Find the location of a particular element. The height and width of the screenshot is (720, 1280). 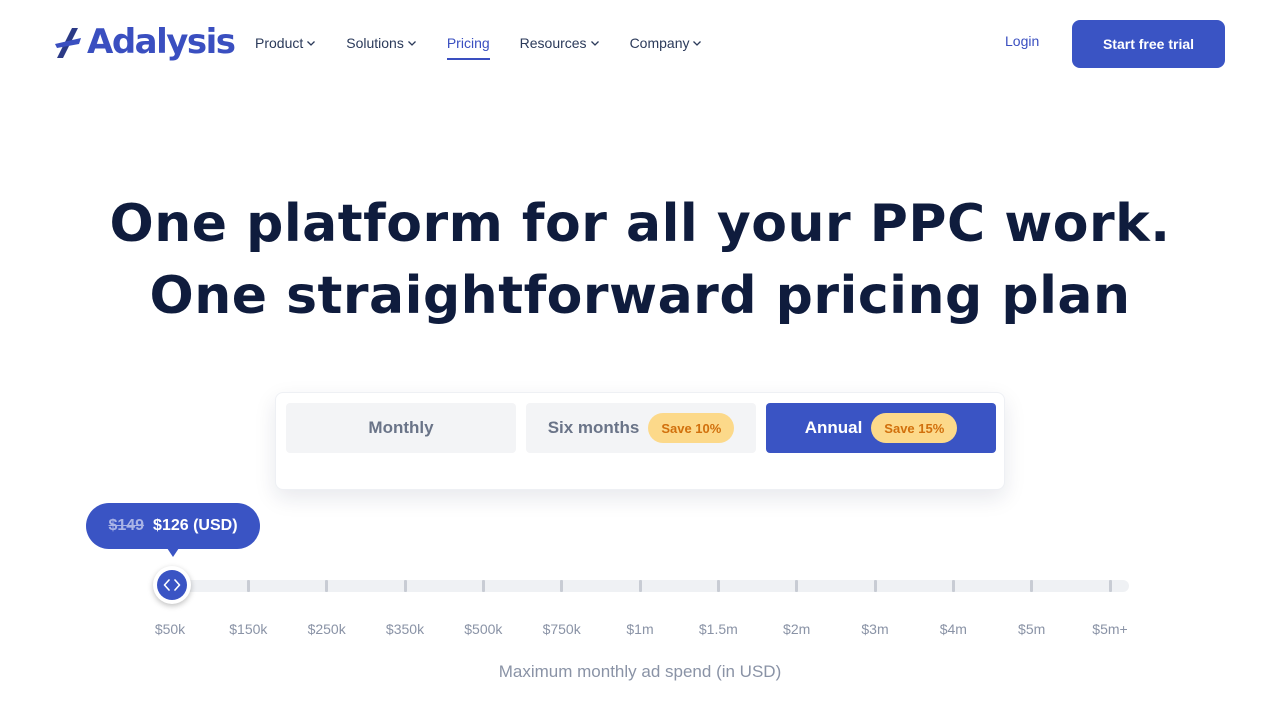

save-badge: Save 15% is located at coordinates (914, 428).